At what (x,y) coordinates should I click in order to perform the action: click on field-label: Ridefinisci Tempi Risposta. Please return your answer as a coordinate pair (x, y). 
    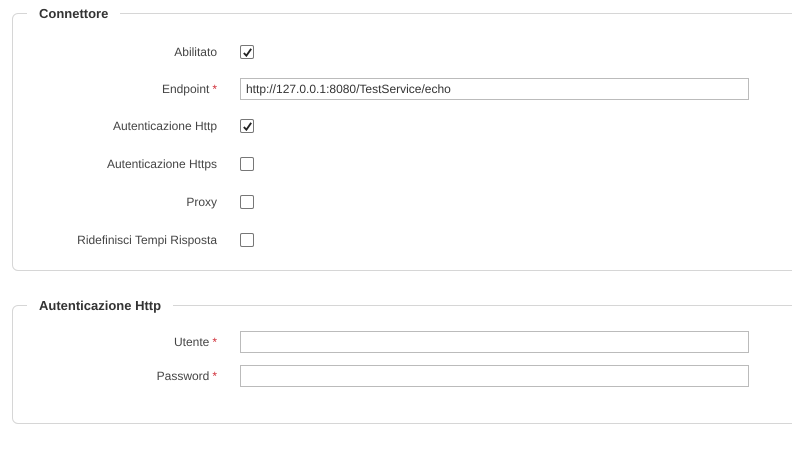
    Looking at the image, I should click on (147, 240).